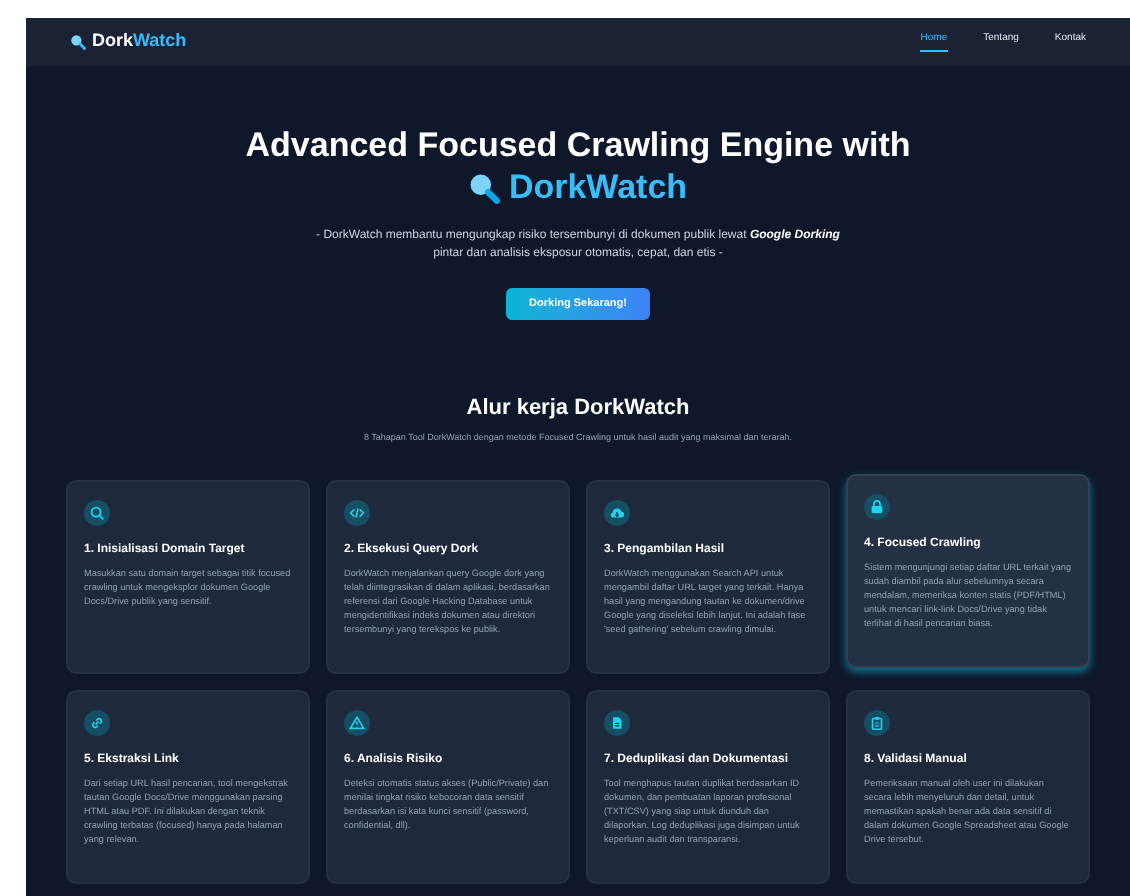 This screenshot has height=896, width=1130. I want to click on hero-title: DorkWatch, so click(598, 188).